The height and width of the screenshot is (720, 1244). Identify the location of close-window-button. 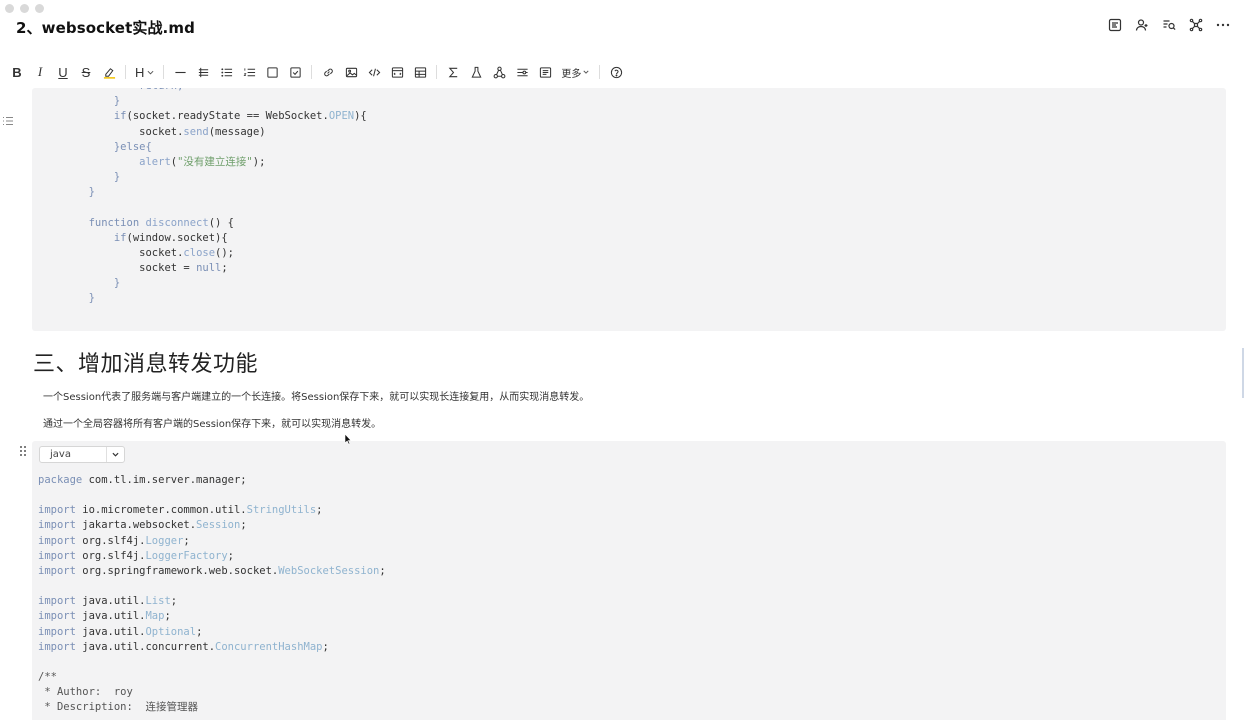
(9, 8).